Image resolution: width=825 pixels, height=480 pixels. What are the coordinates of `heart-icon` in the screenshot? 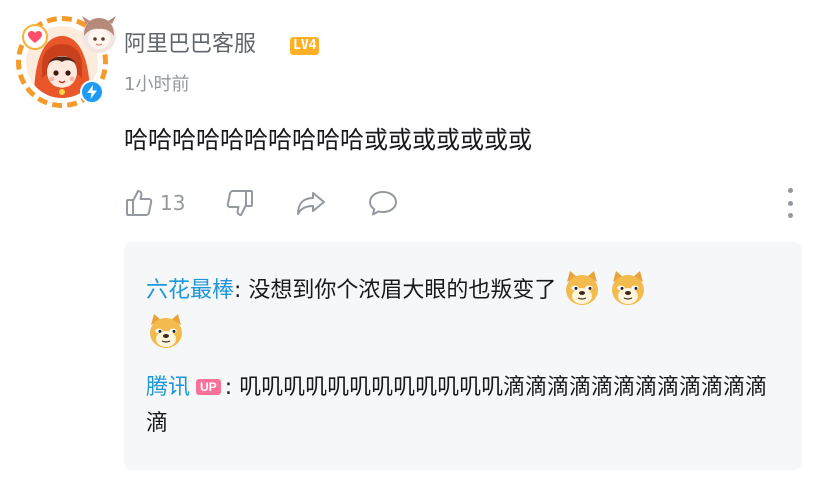 It's located at (35, 37).